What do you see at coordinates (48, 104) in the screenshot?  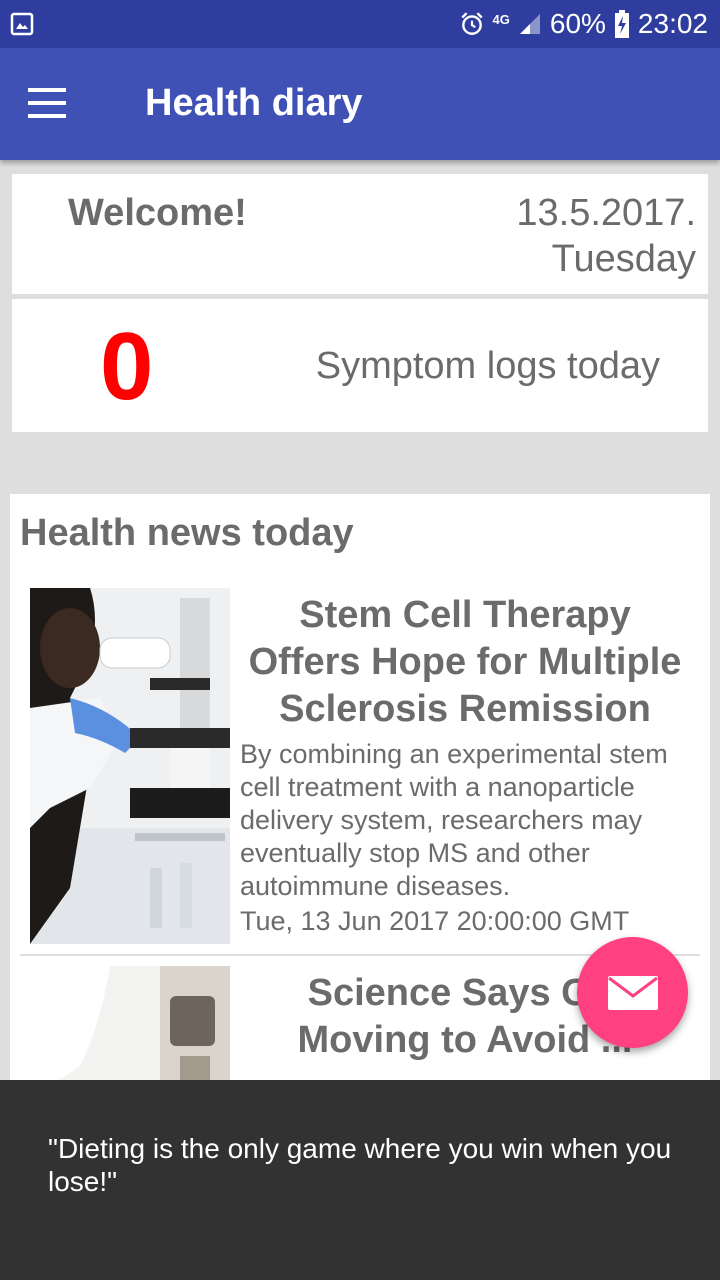 I see `hamburger-menu-icon` at bounding box center [48, 104].